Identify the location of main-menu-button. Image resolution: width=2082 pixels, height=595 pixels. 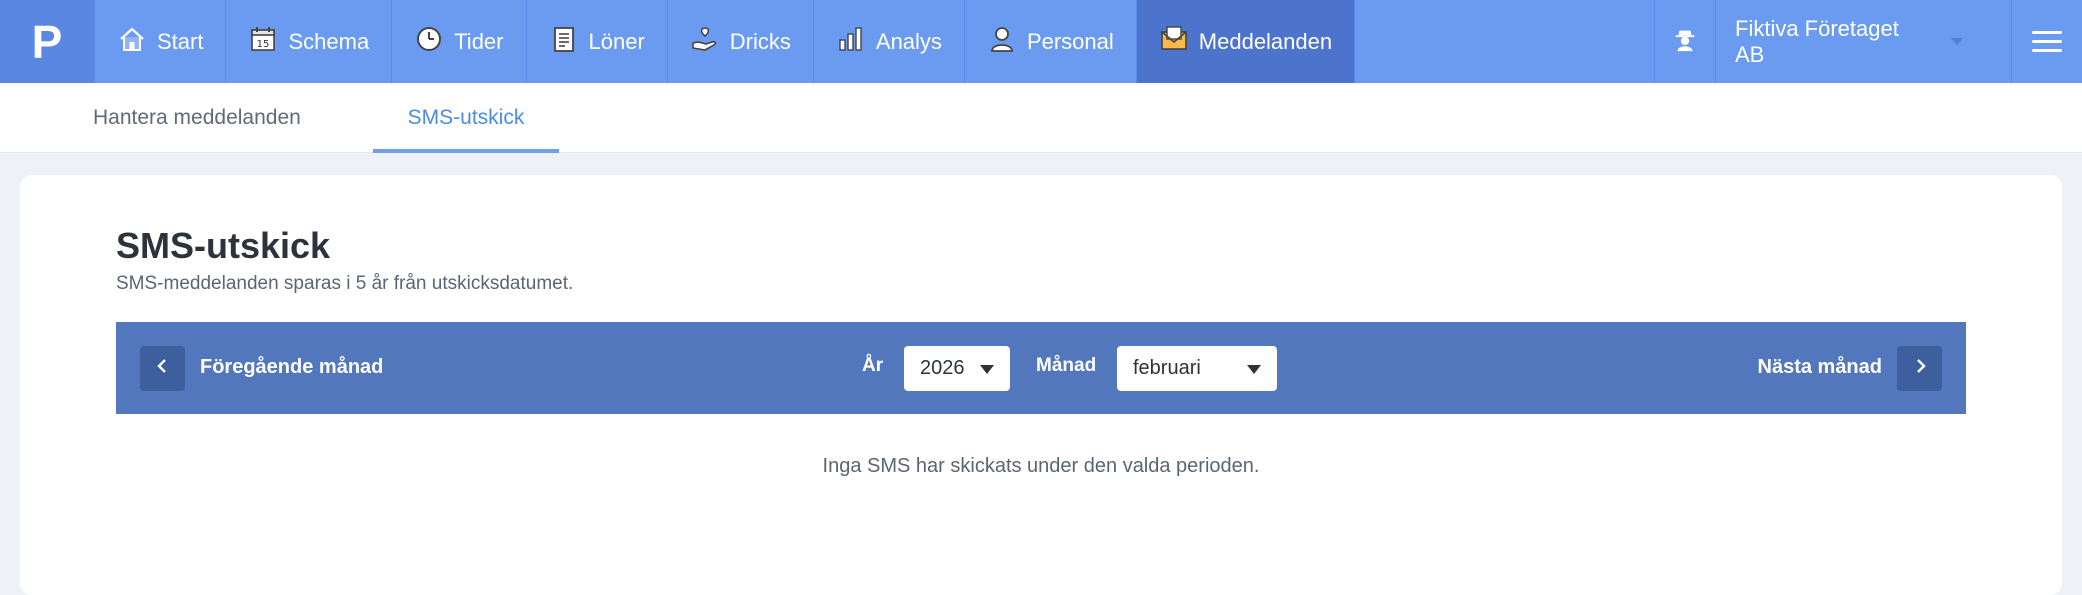
(2047, 41).